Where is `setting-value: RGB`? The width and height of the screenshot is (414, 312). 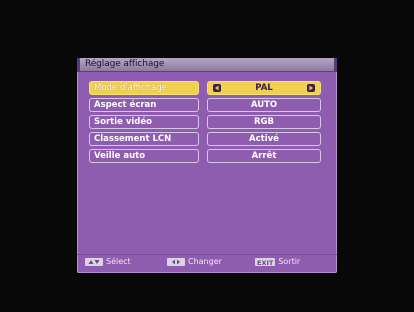 setting-value: RGB is located at coordinates (264, 122).